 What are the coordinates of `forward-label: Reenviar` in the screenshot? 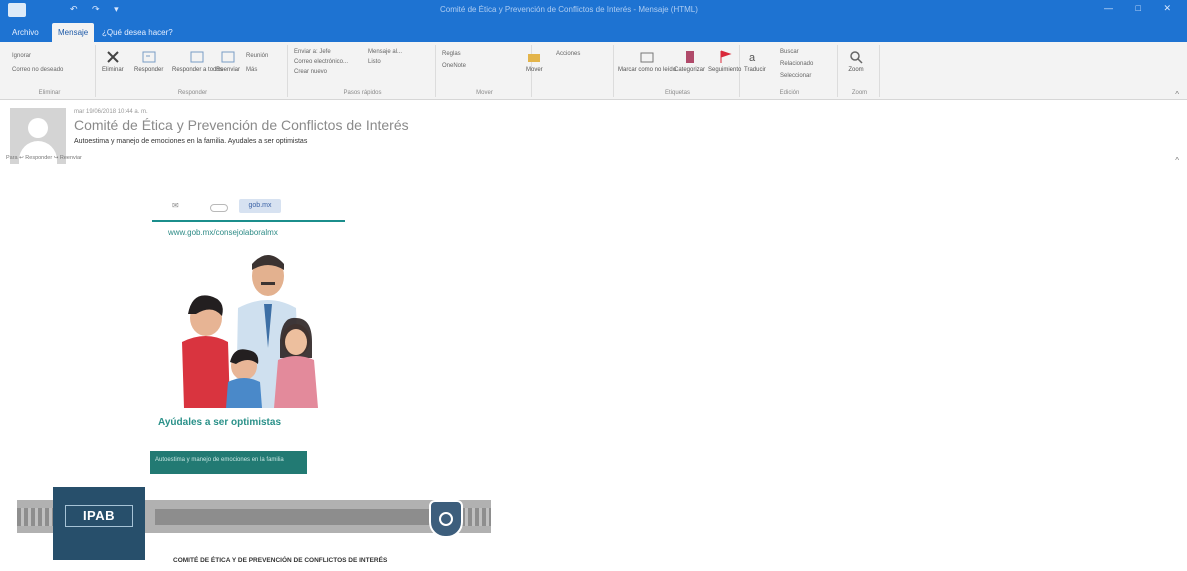 It's located at (228, 70).